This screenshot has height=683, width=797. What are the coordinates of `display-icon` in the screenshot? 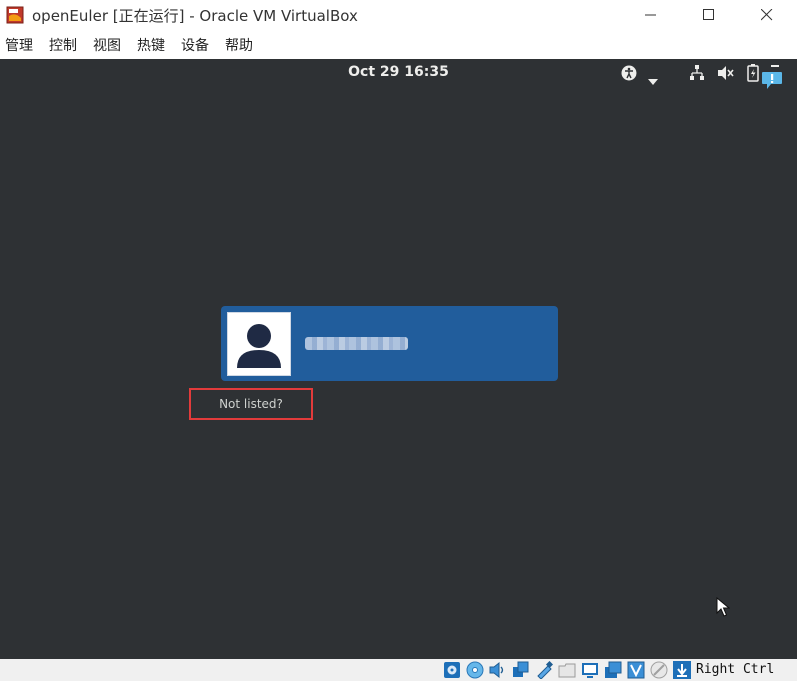 It's located at (590, 670).